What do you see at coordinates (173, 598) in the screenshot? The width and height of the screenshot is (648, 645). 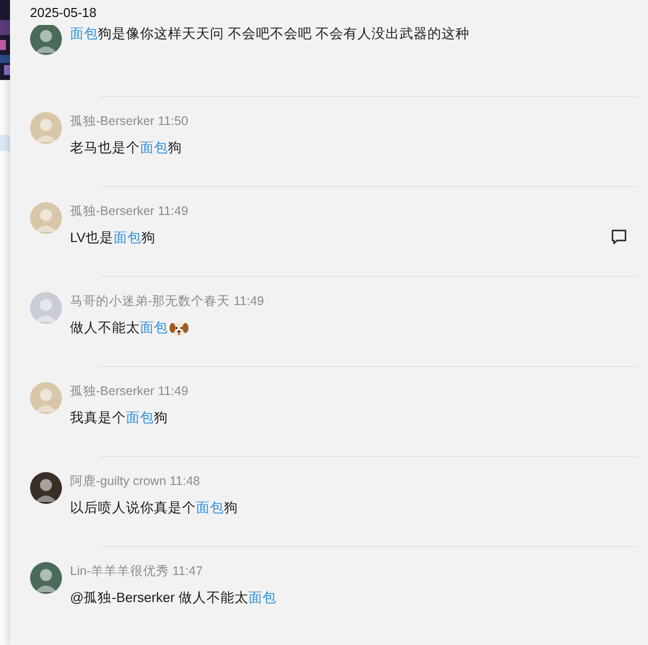 I see `message-text: @孤独-Berserker 做人不能太面包` at bounding box center [173, 598].